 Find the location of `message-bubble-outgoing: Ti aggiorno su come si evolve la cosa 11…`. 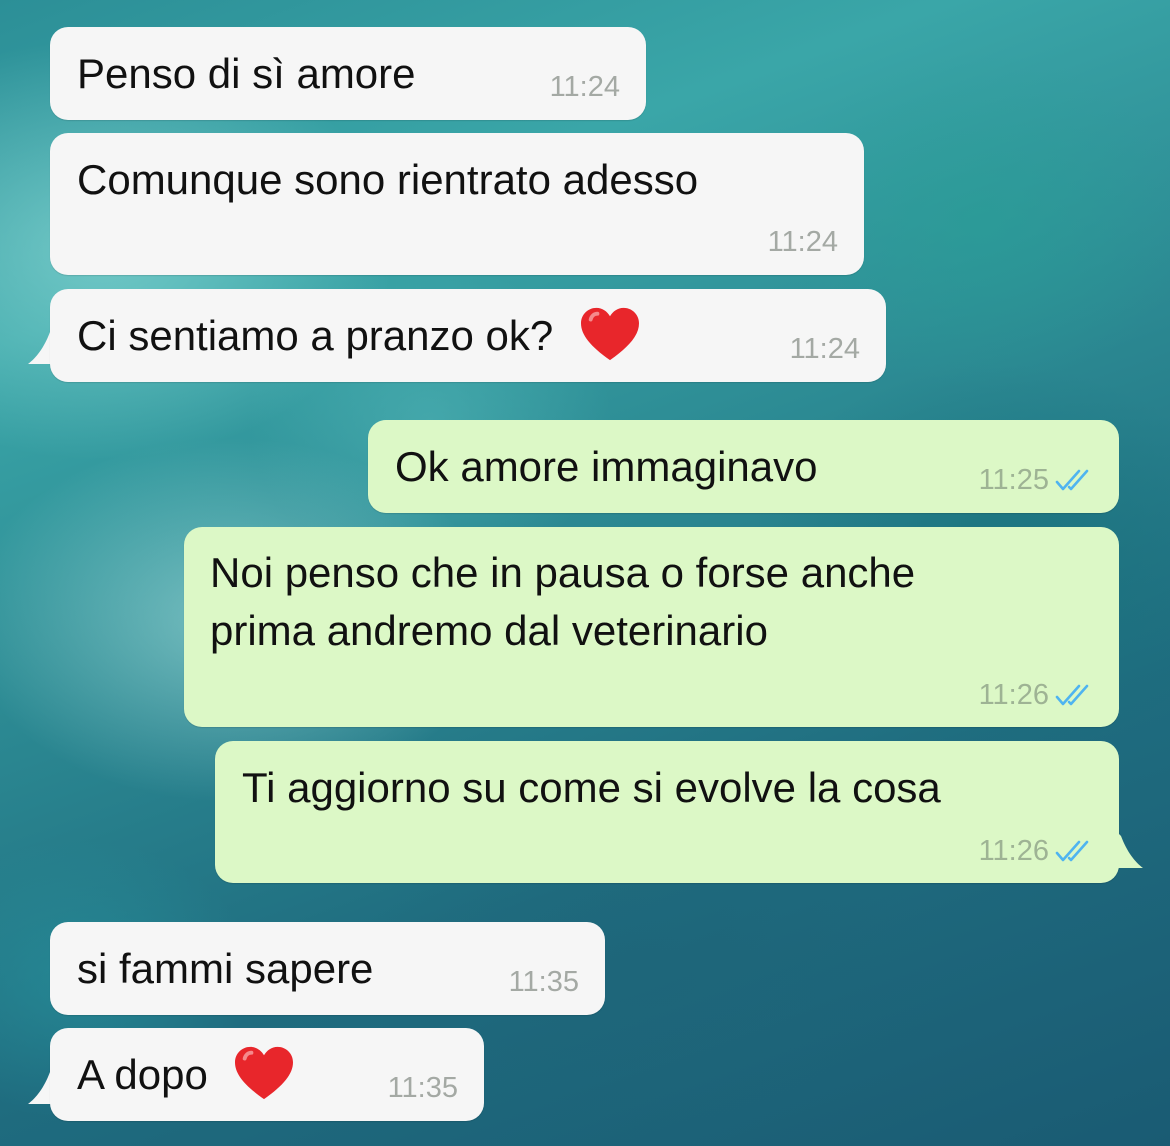

message-bubble-outgoing: Ti aggiorno su come si evolve la cosa 11… is located at coordinates (667, 812).